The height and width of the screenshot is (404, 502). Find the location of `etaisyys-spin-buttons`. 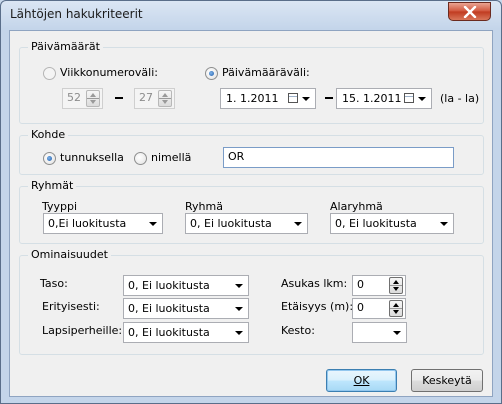

etaisyys-spin-buttons is located at coordinates (396, 308).